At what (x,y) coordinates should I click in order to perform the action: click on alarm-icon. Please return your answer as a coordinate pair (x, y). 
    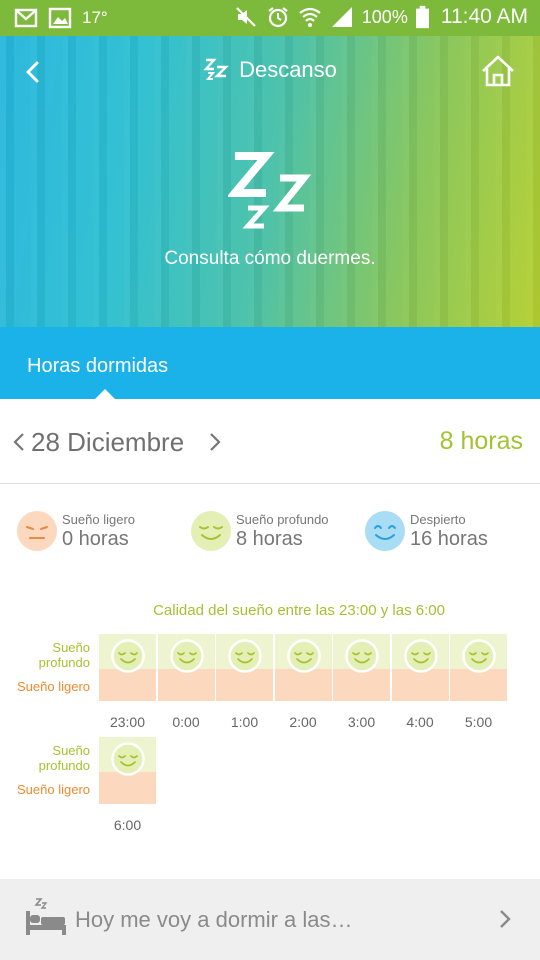
    Looking at the image, I should click on (278, 17).